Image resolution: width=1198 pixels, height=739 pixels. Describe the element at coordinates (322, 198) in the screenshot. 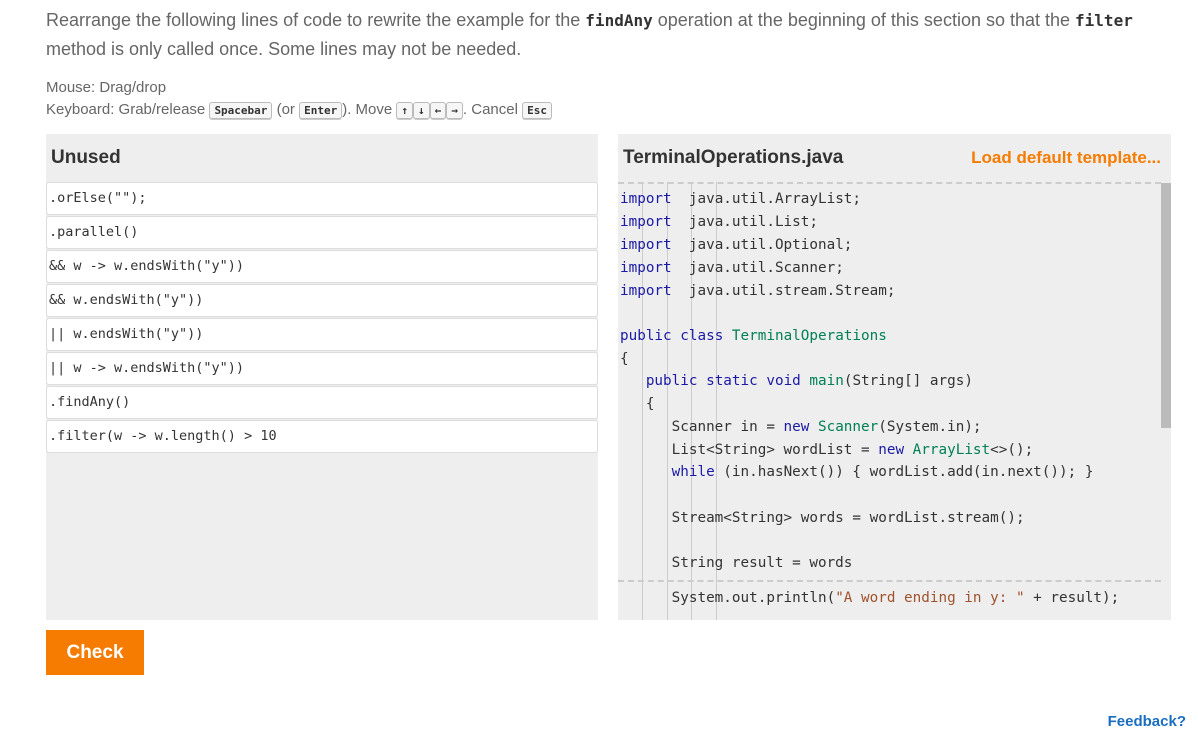

I see `code-block: .orElse("");` at that location.